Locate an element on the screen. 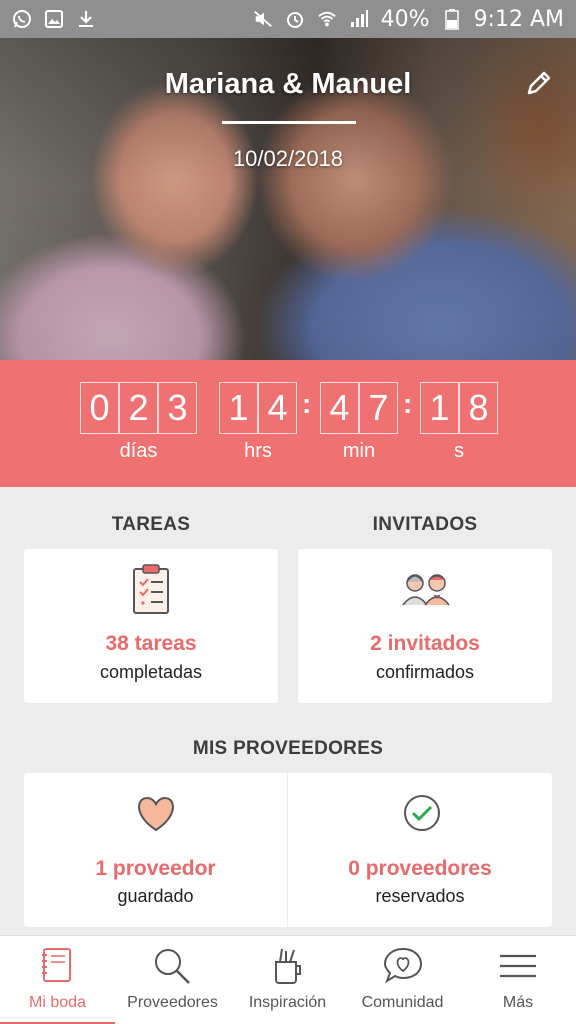 Image resolution: width=576 pixels, height=1024 pixels. menu-icon is located at coordinates (518, 968).